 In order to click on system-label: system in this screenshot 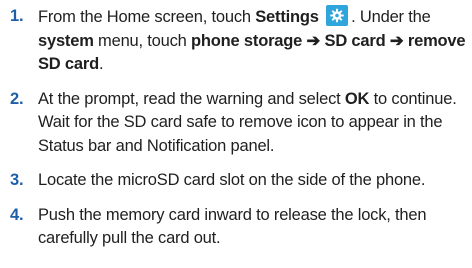, I will do `click(66, 40)`.